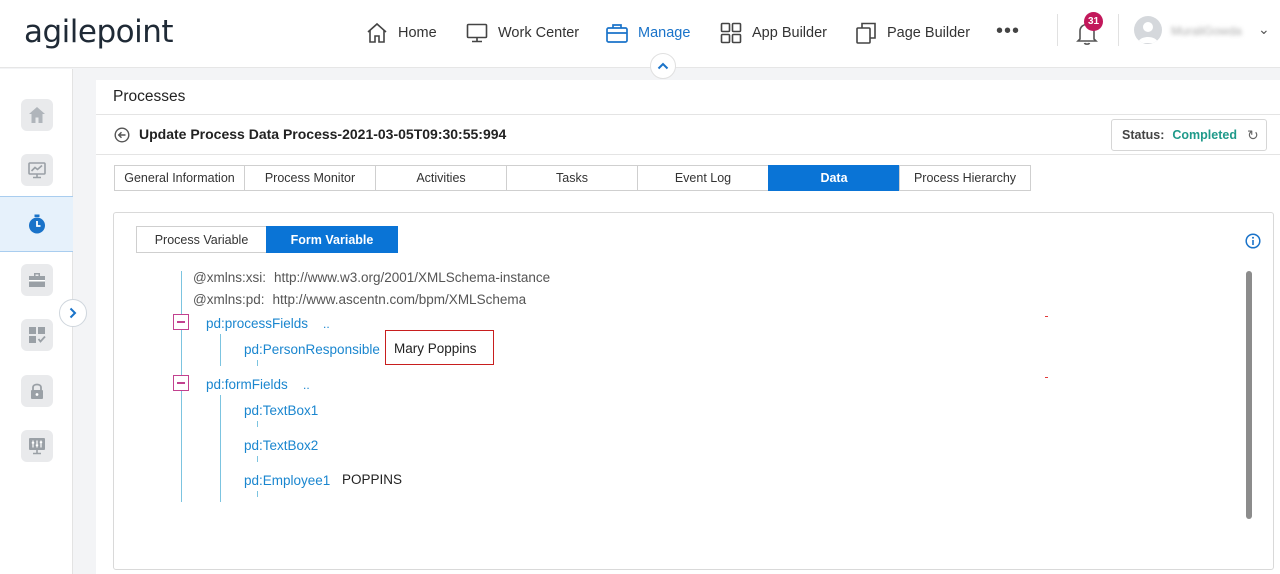  What do you see at coordinates (179, 178) in the screenshot?
I see `tab-general-information: General Information` at bounding box center [179, 178].